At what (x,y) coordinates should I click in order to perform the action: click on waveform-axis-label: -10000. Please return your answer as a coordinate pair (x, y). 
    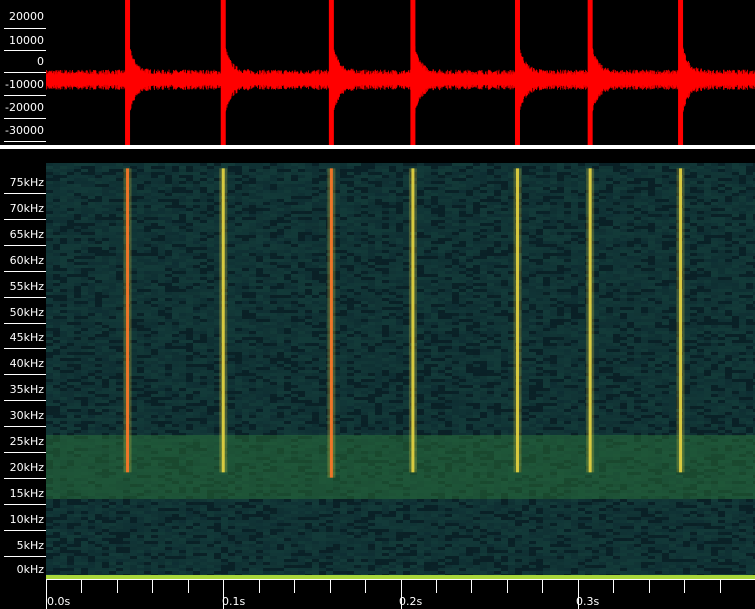
    Looking at the image, I should click on (24, 84).